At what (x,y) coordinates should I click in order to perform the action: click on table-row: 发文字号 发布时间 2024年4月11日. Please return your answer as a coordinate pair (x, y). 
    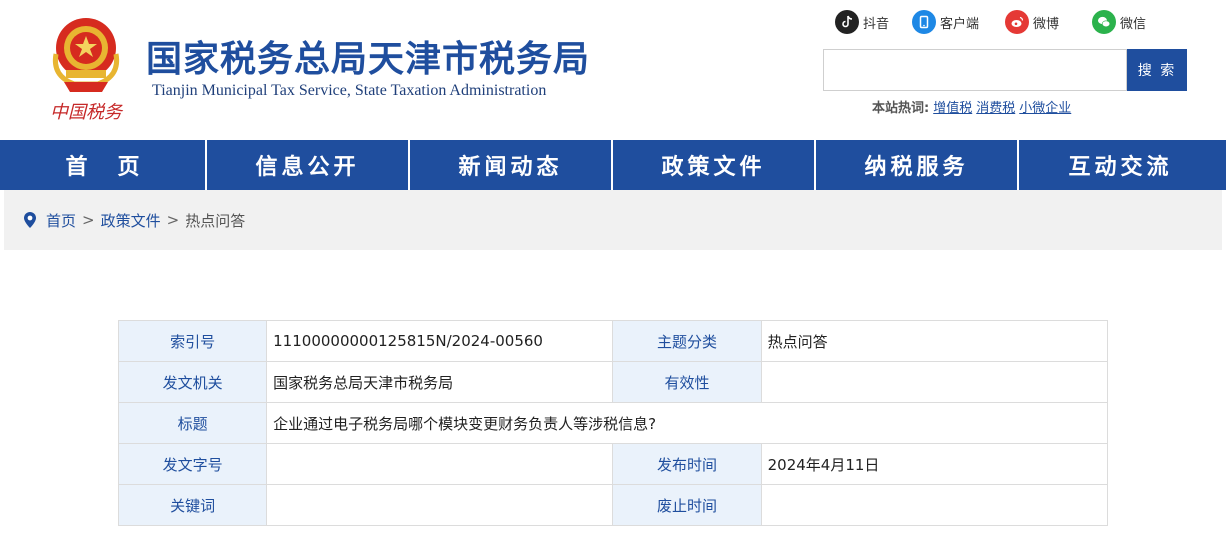
    Looking at the image, I should click on (613, 464).